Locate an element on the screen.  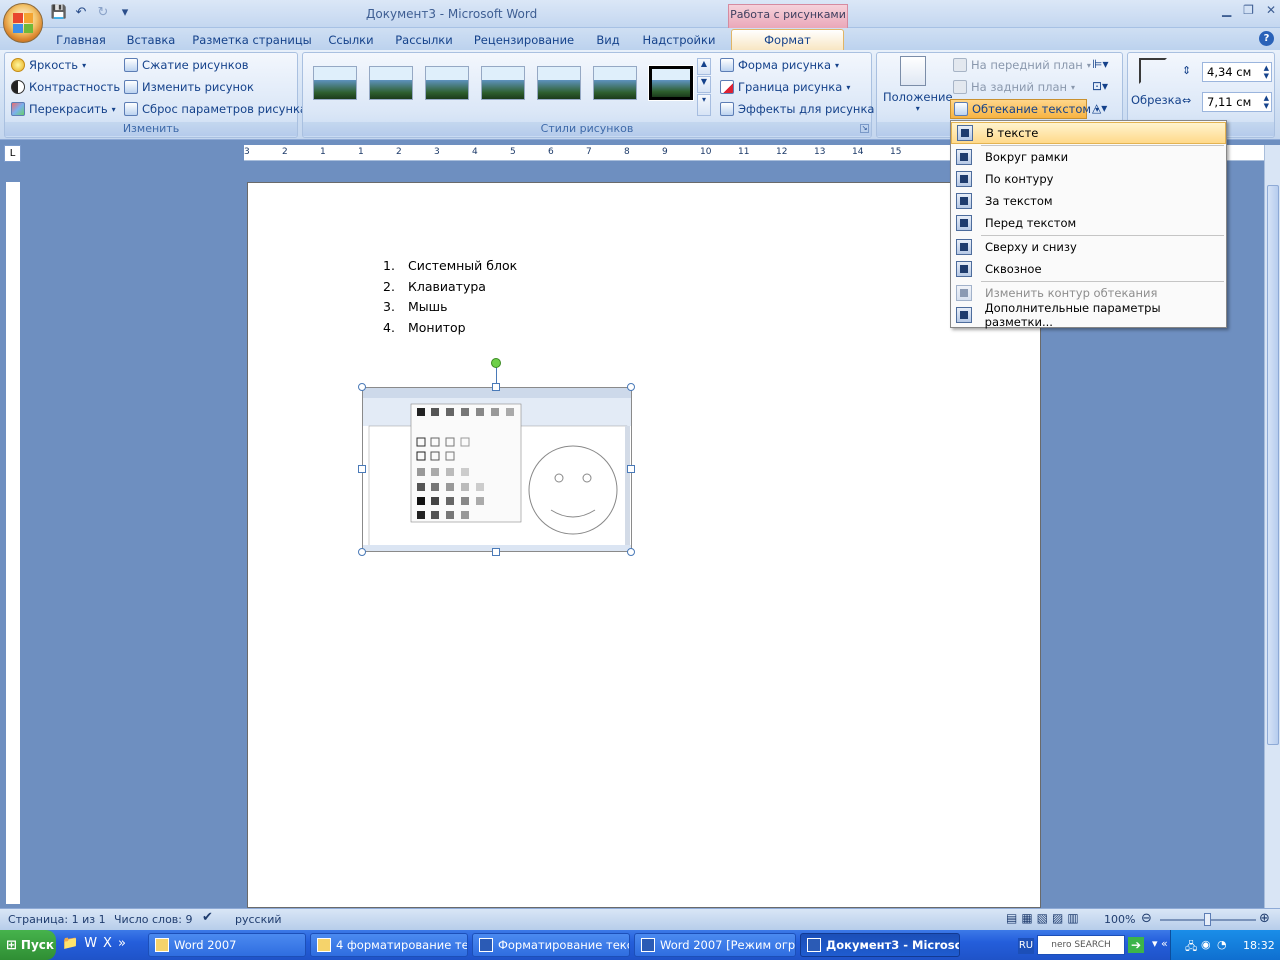
undo-icon: ↶ is located at coordinates (81, 13).